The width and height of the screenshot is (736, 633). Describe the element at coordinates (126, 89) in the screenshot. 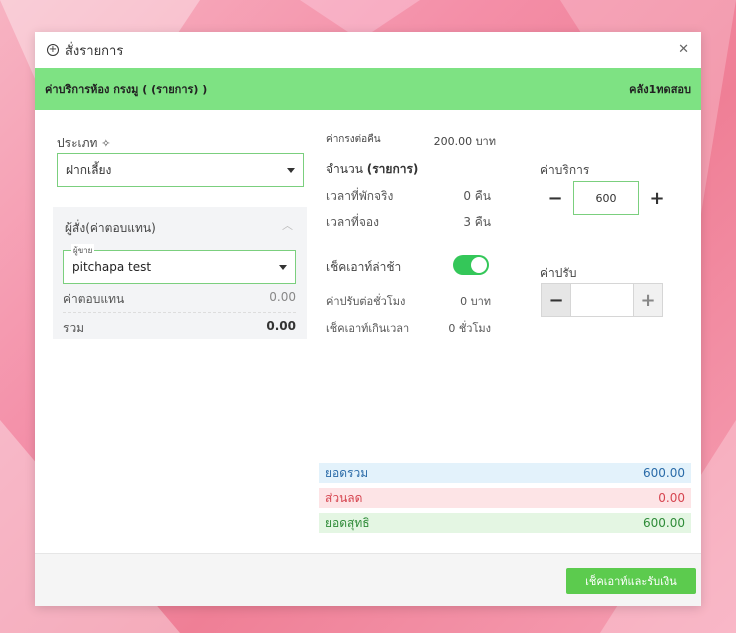

I see `room-service-title: ค่าบริการห้อง กรงมู ( (รายการ) )` at that location.